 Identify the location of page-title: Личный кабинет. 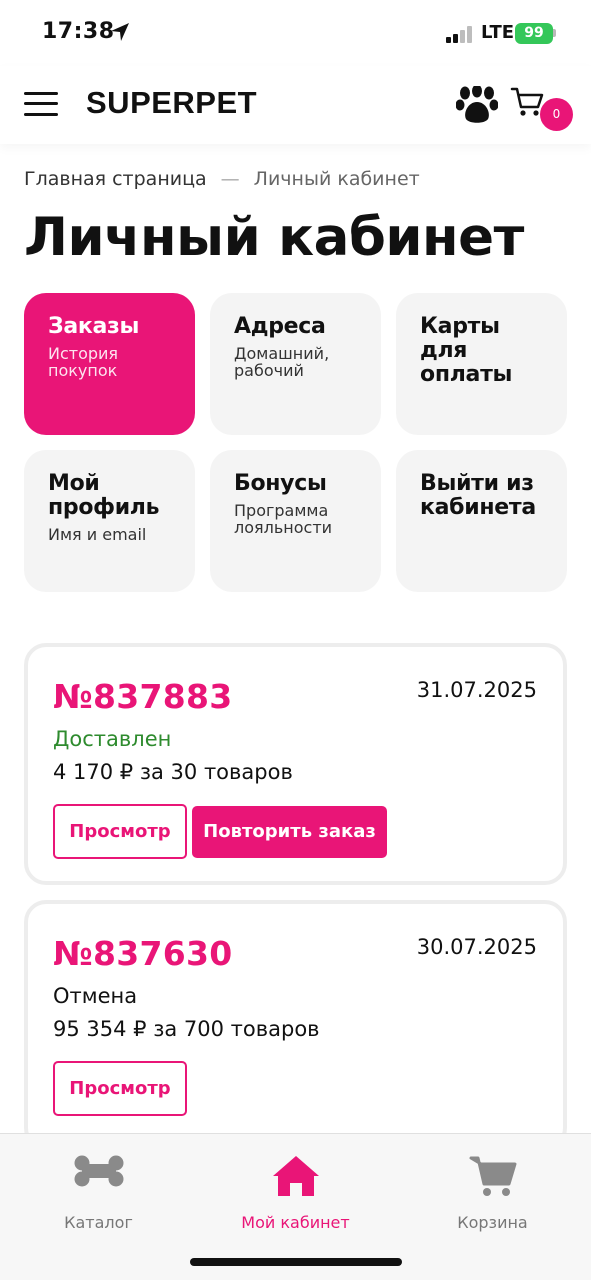
(274, 237).